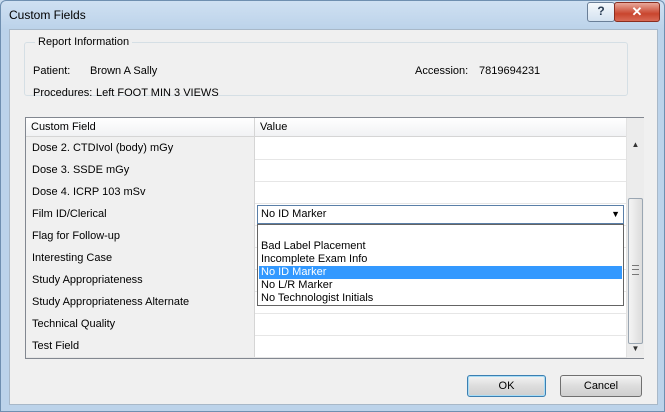 The width and height of the screenshot is (665, 412). What do you see at coordinates (294, 214) in the screenshot?
I see `combobox-selected-value: No ID Marker` at bounding box center [294, 214].